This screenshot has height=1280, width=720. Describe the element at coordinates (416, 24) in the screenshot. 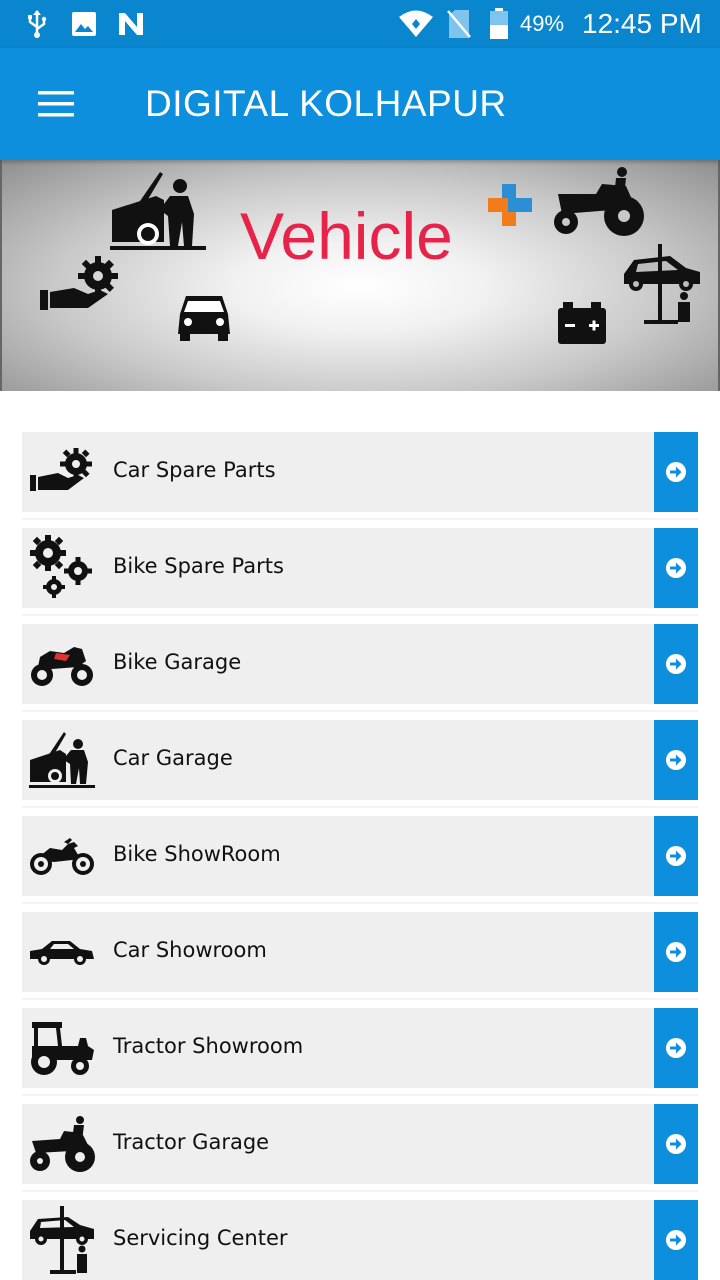

I see `wifi-icon` at that location.